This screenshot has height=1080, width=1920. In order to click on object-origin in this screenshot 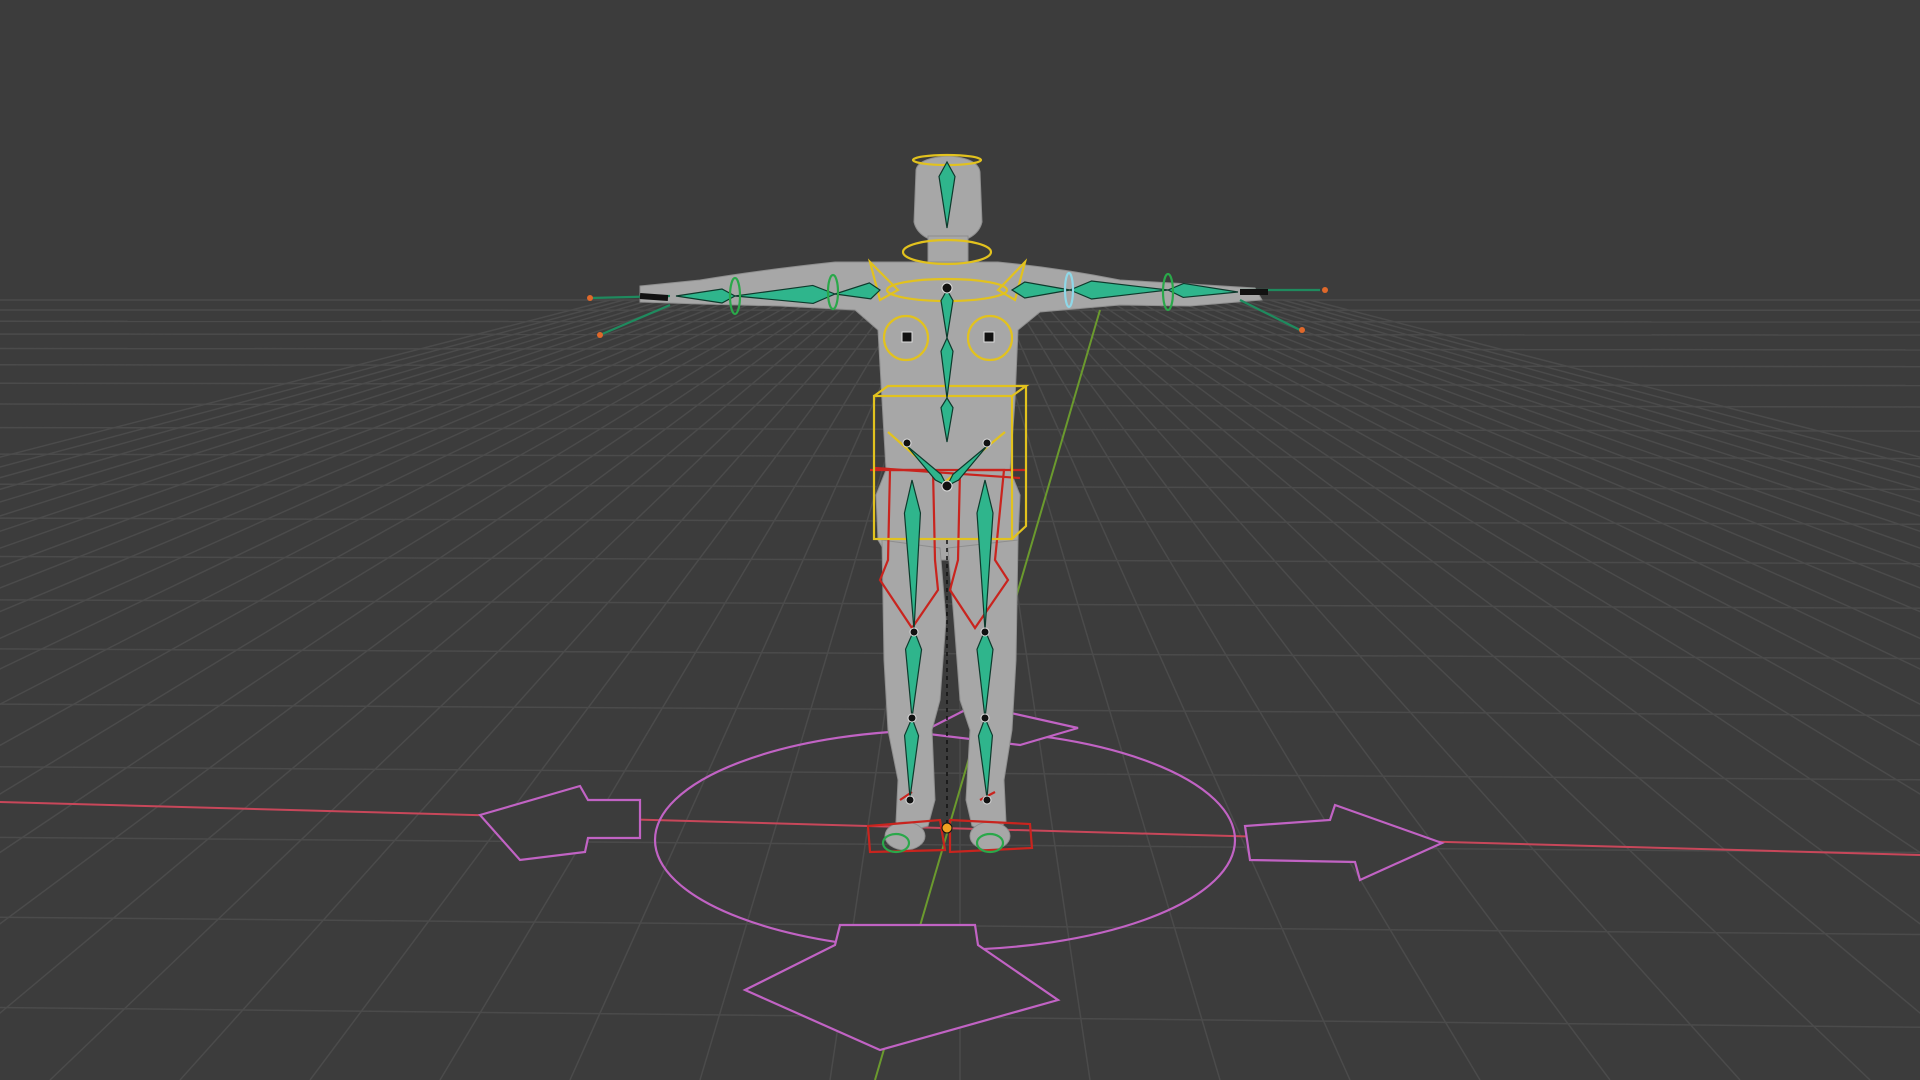, I will do `click(947, 828)`.